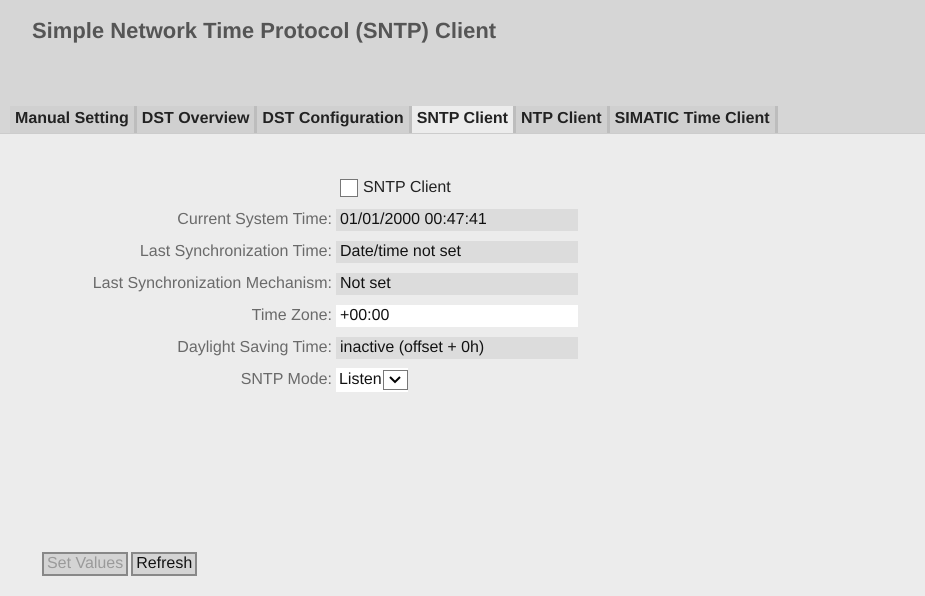  Describe the element at coordinates (457, 284) in the screenshot. I see `readonly-field: Not set` at that location.